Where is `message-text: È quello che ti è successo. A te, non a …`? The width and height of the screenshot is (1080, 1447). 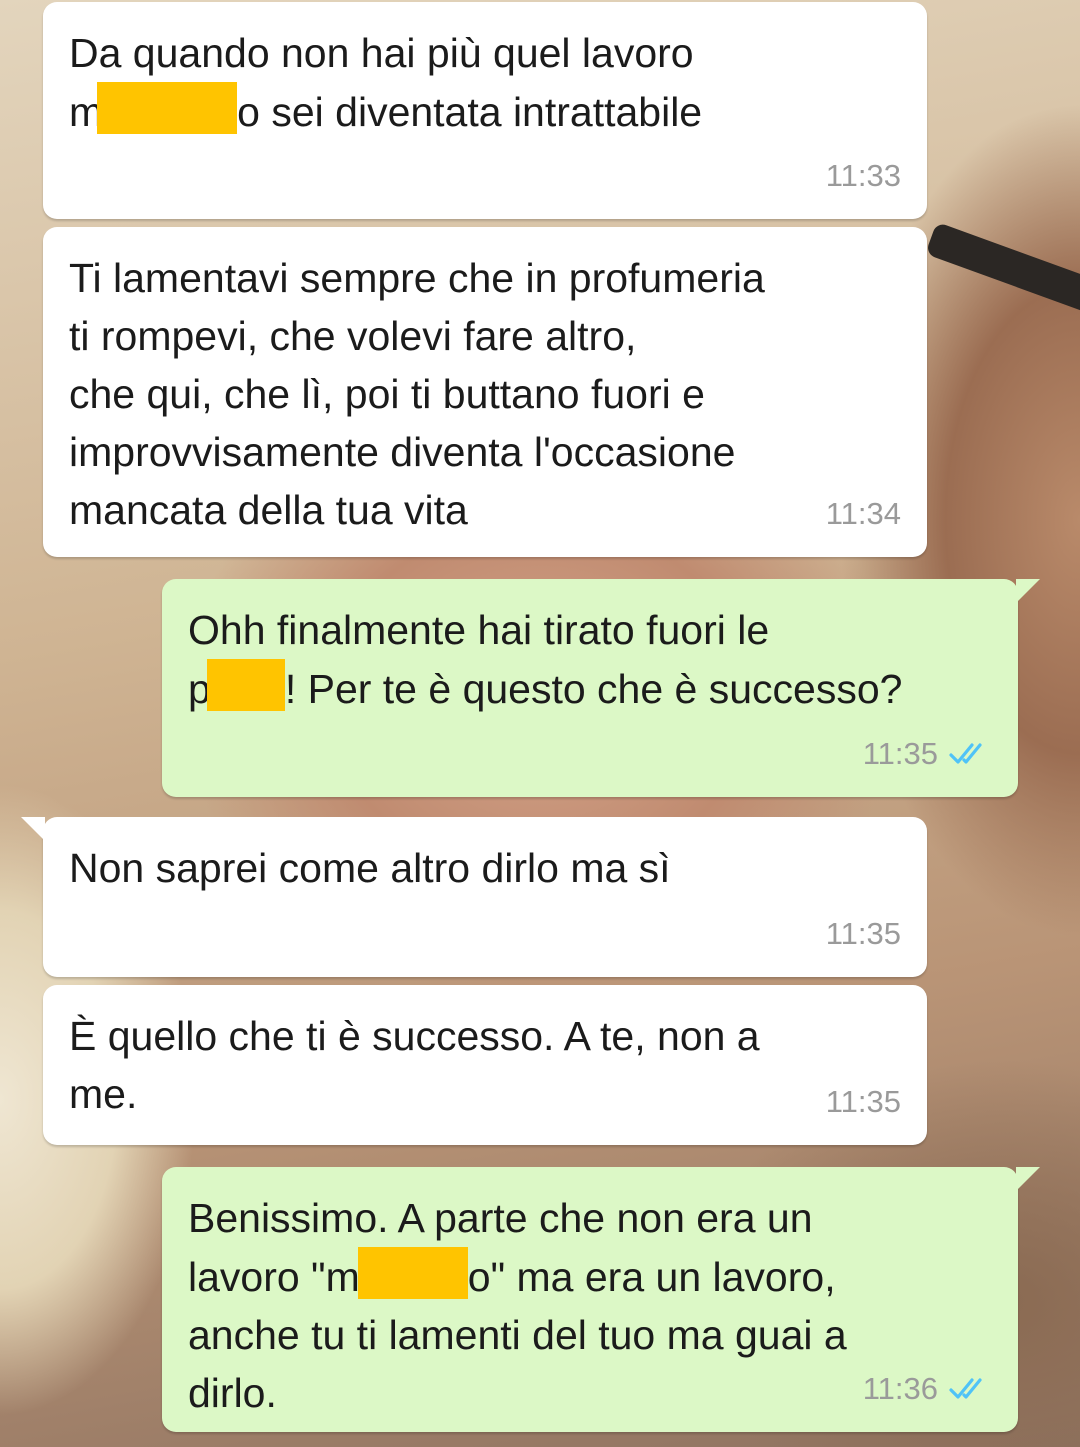
message-text: È quello che ti è successo. A te, non a … is located at coordinates (414, 1065).